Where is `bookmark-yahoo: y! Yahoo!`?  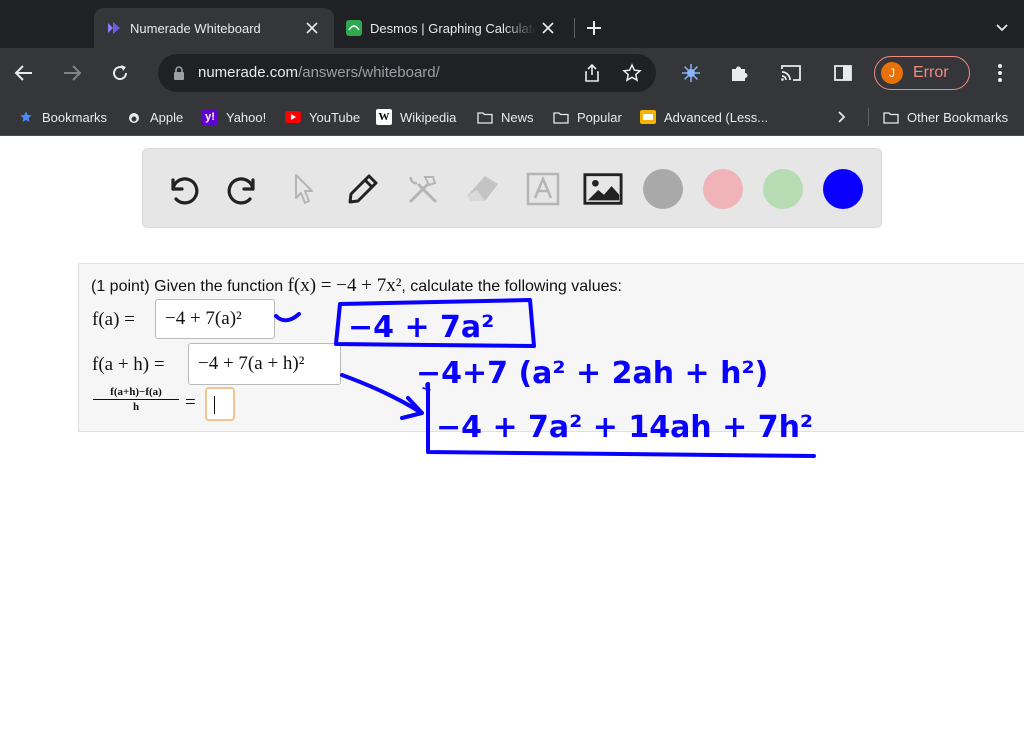 bookmark-yahoo: y! Yahoo! is located at coordinates (234, 117).